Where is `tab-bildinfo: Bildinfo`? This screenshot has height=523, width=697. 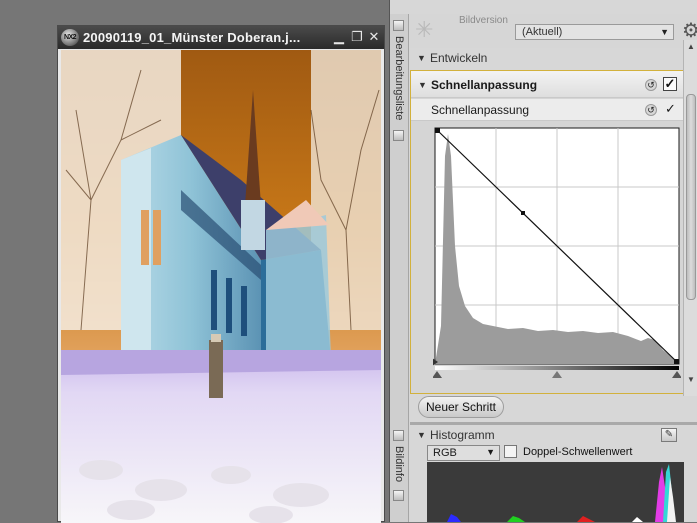
tab-bildinfo: Bildinfo is located at coordinates (399, 464).